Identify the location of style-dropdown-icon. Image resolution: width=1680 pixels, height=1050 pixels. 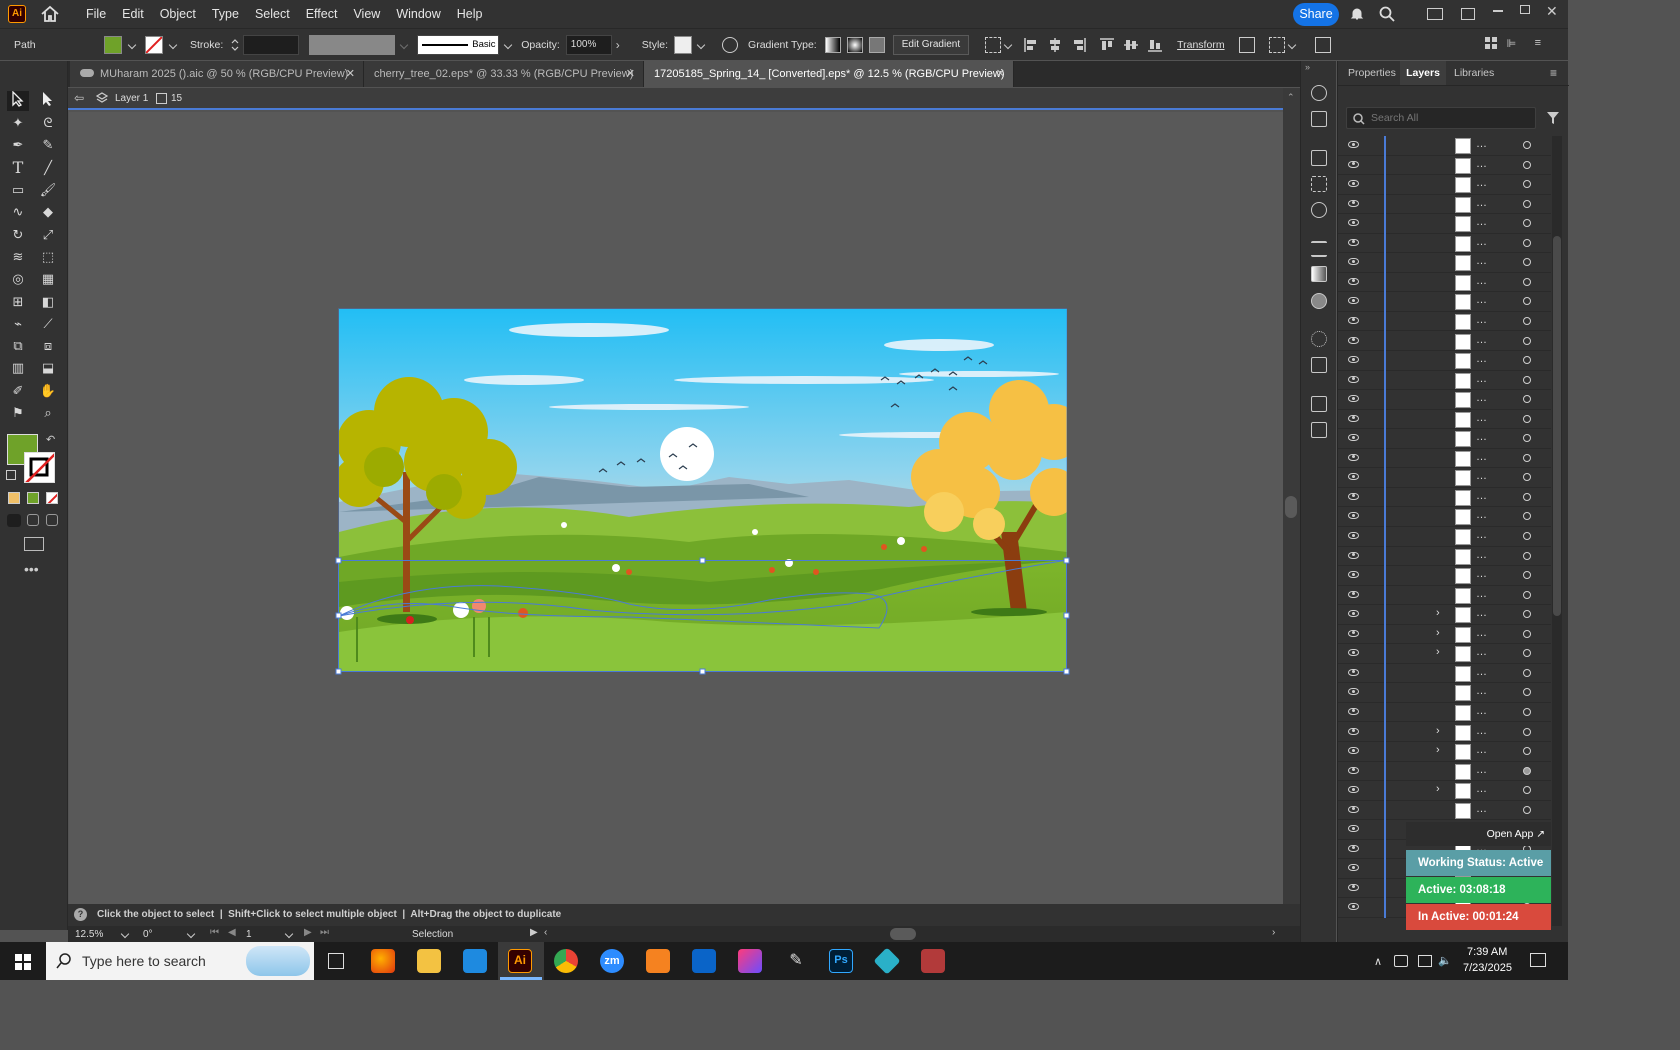
(701, 45).